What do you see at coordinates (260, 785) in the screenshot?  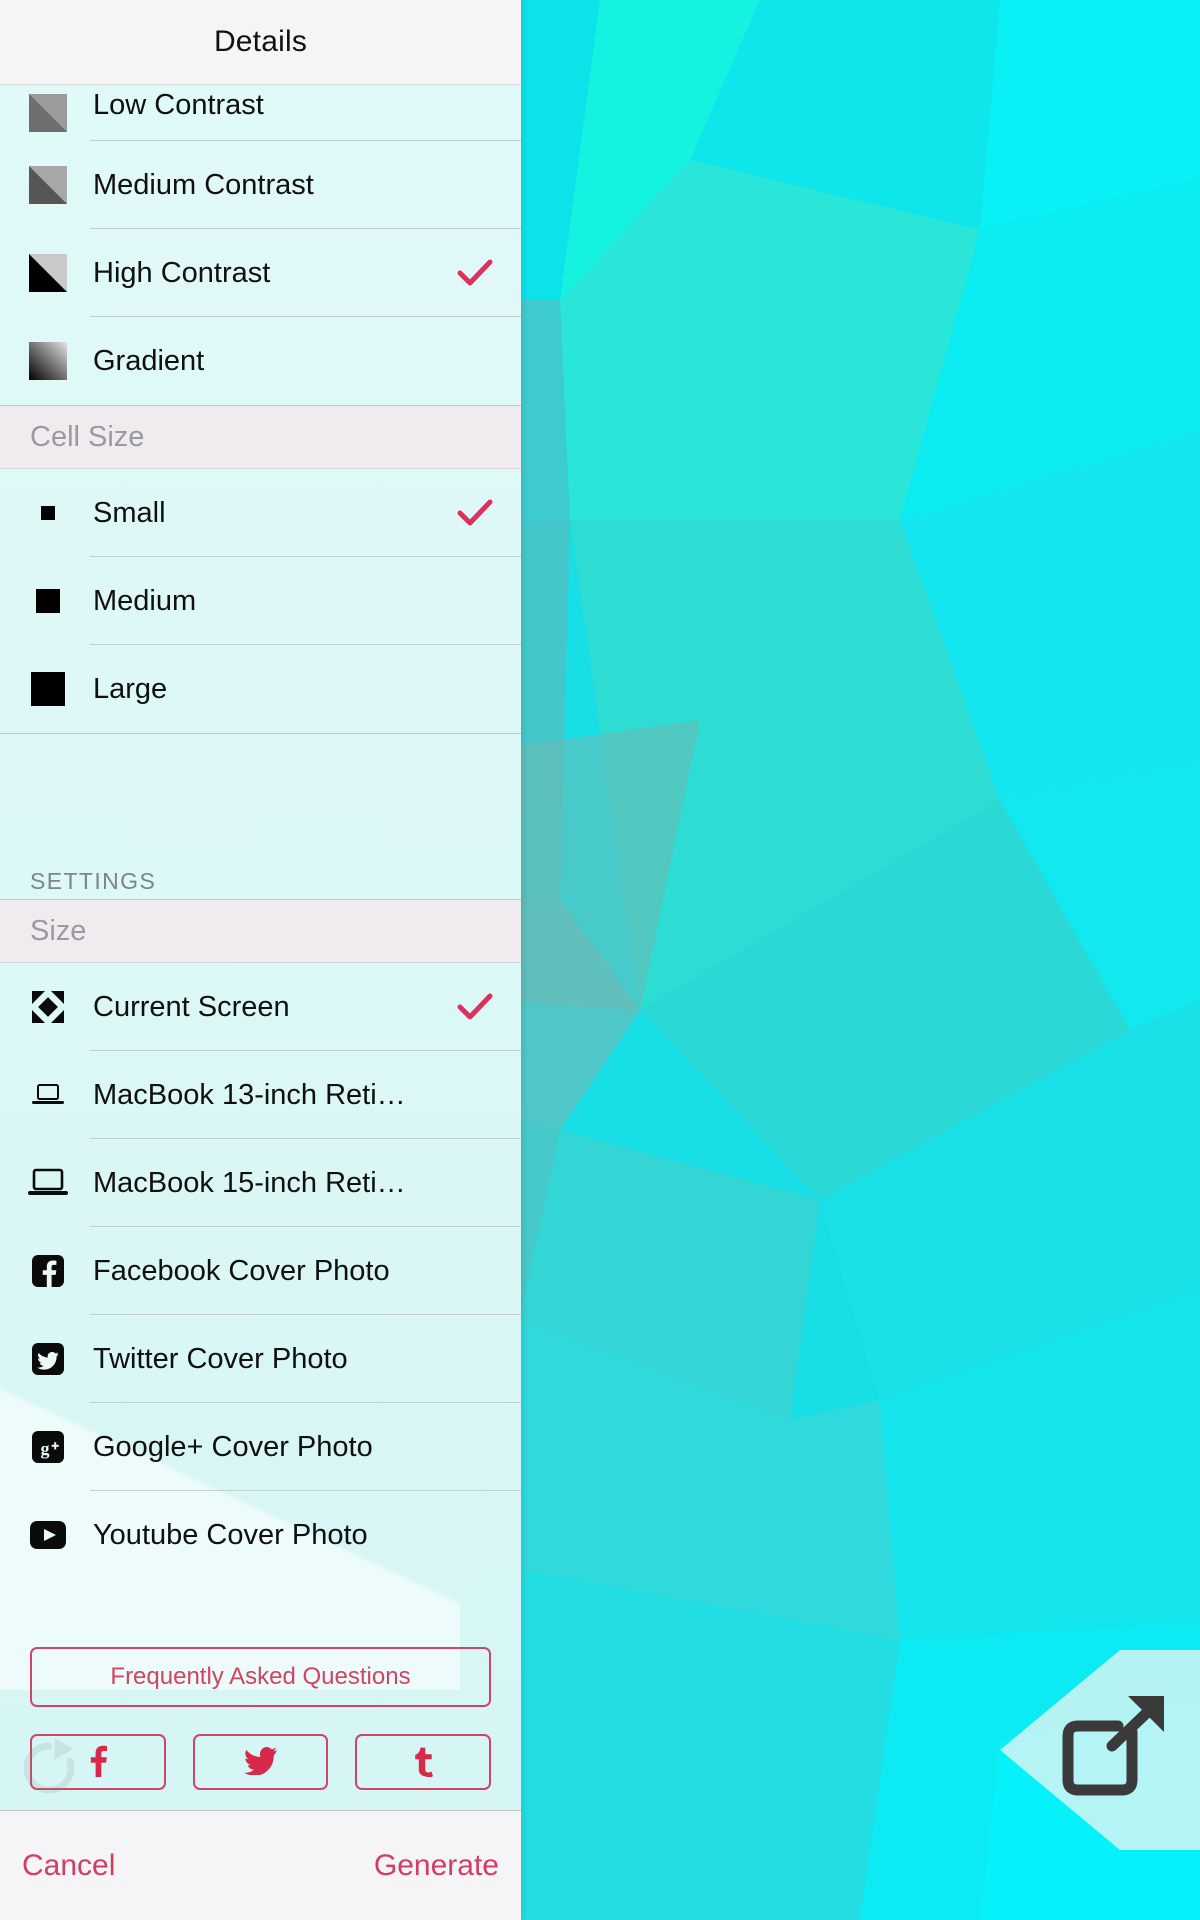 I see `group-gap` at bounding box center [260, 785].